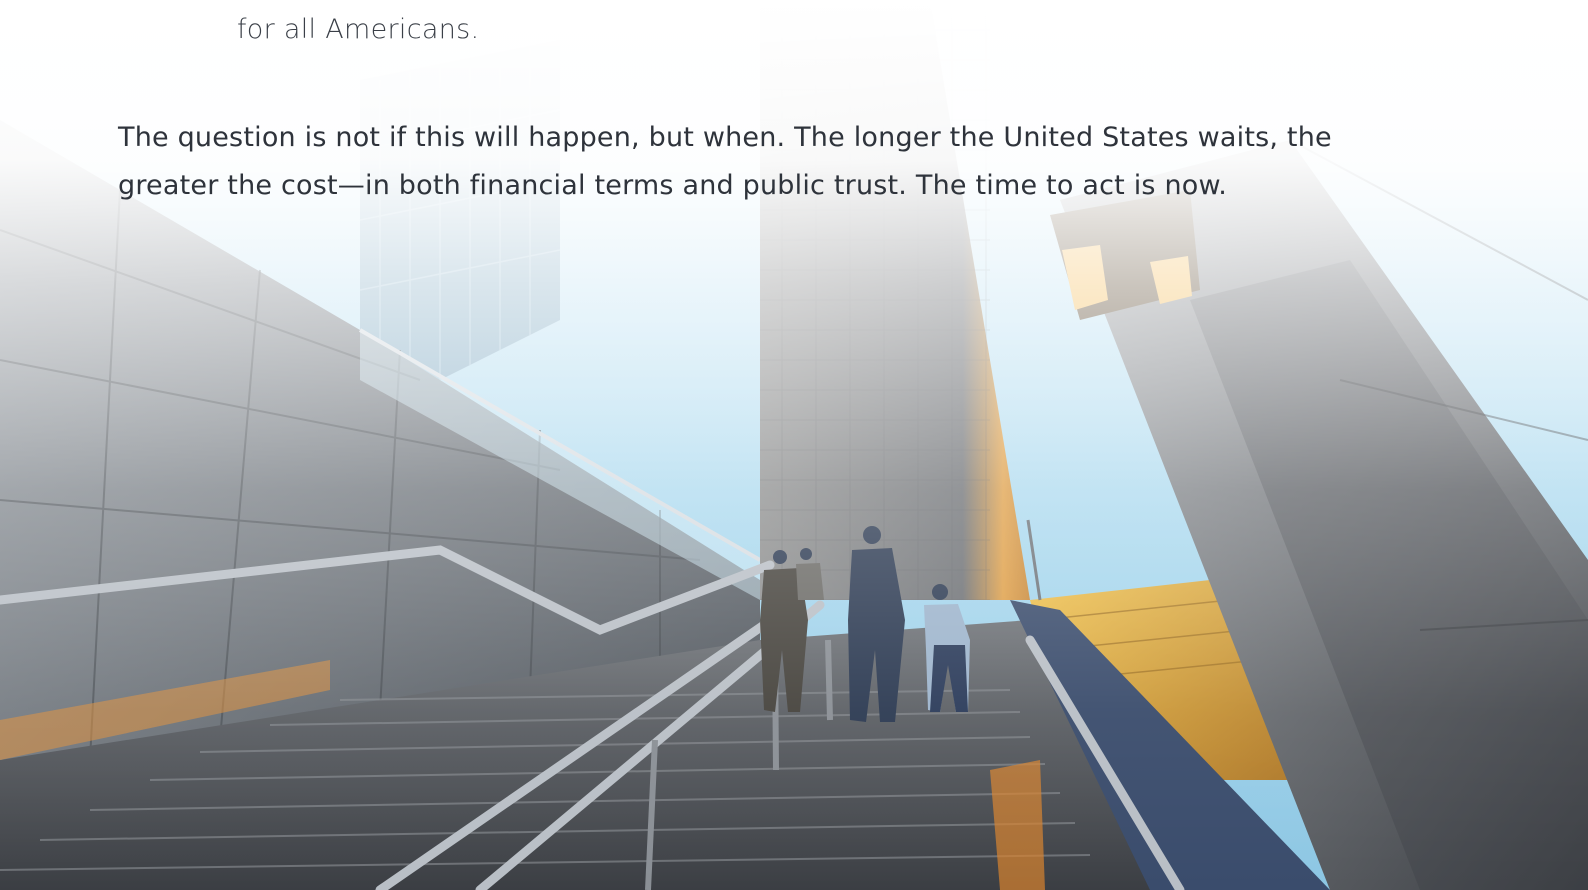 This screenshot has height=890, width=1588. What do you see at coordinates (830, 1) in the screenshot?
I see `clipped-previous-line` at bounding box center [830, 1].